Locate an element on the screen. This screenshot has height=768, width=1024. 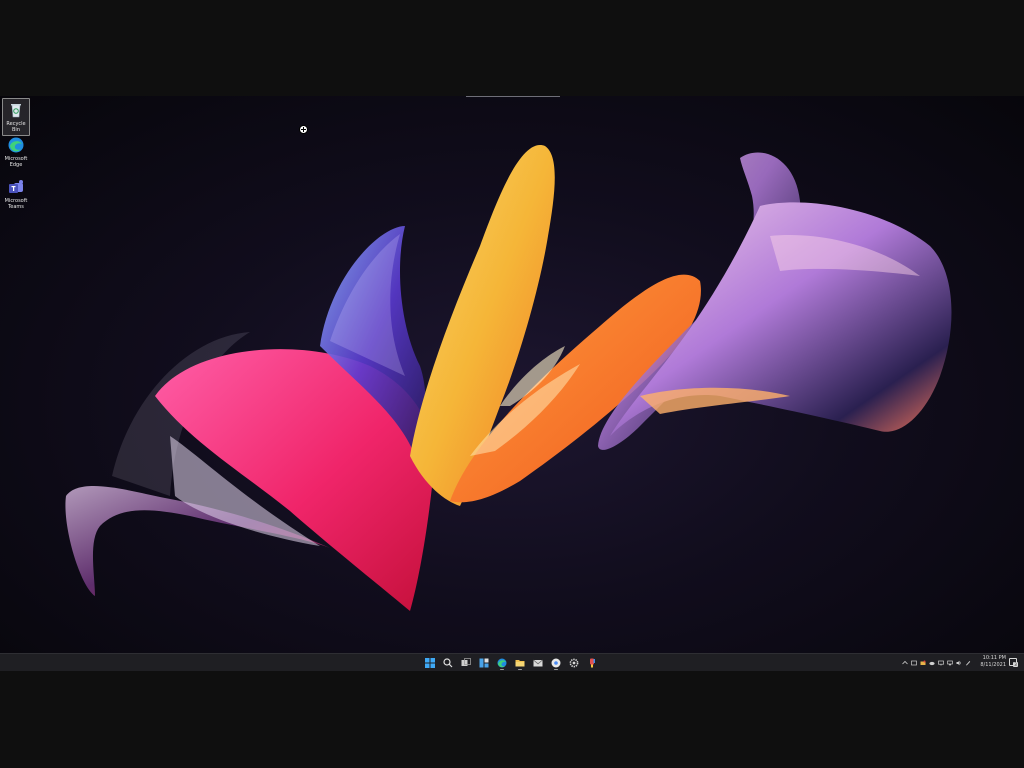
task-view-button is located at coordinates (466, 663).